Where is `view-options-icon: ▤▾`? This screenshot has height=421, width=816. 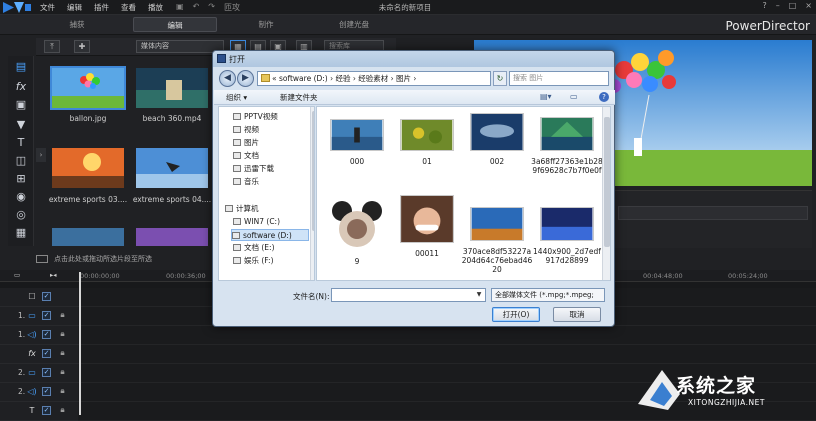 view-options-icon: ▤▾ is located at coordinates (546, 96).